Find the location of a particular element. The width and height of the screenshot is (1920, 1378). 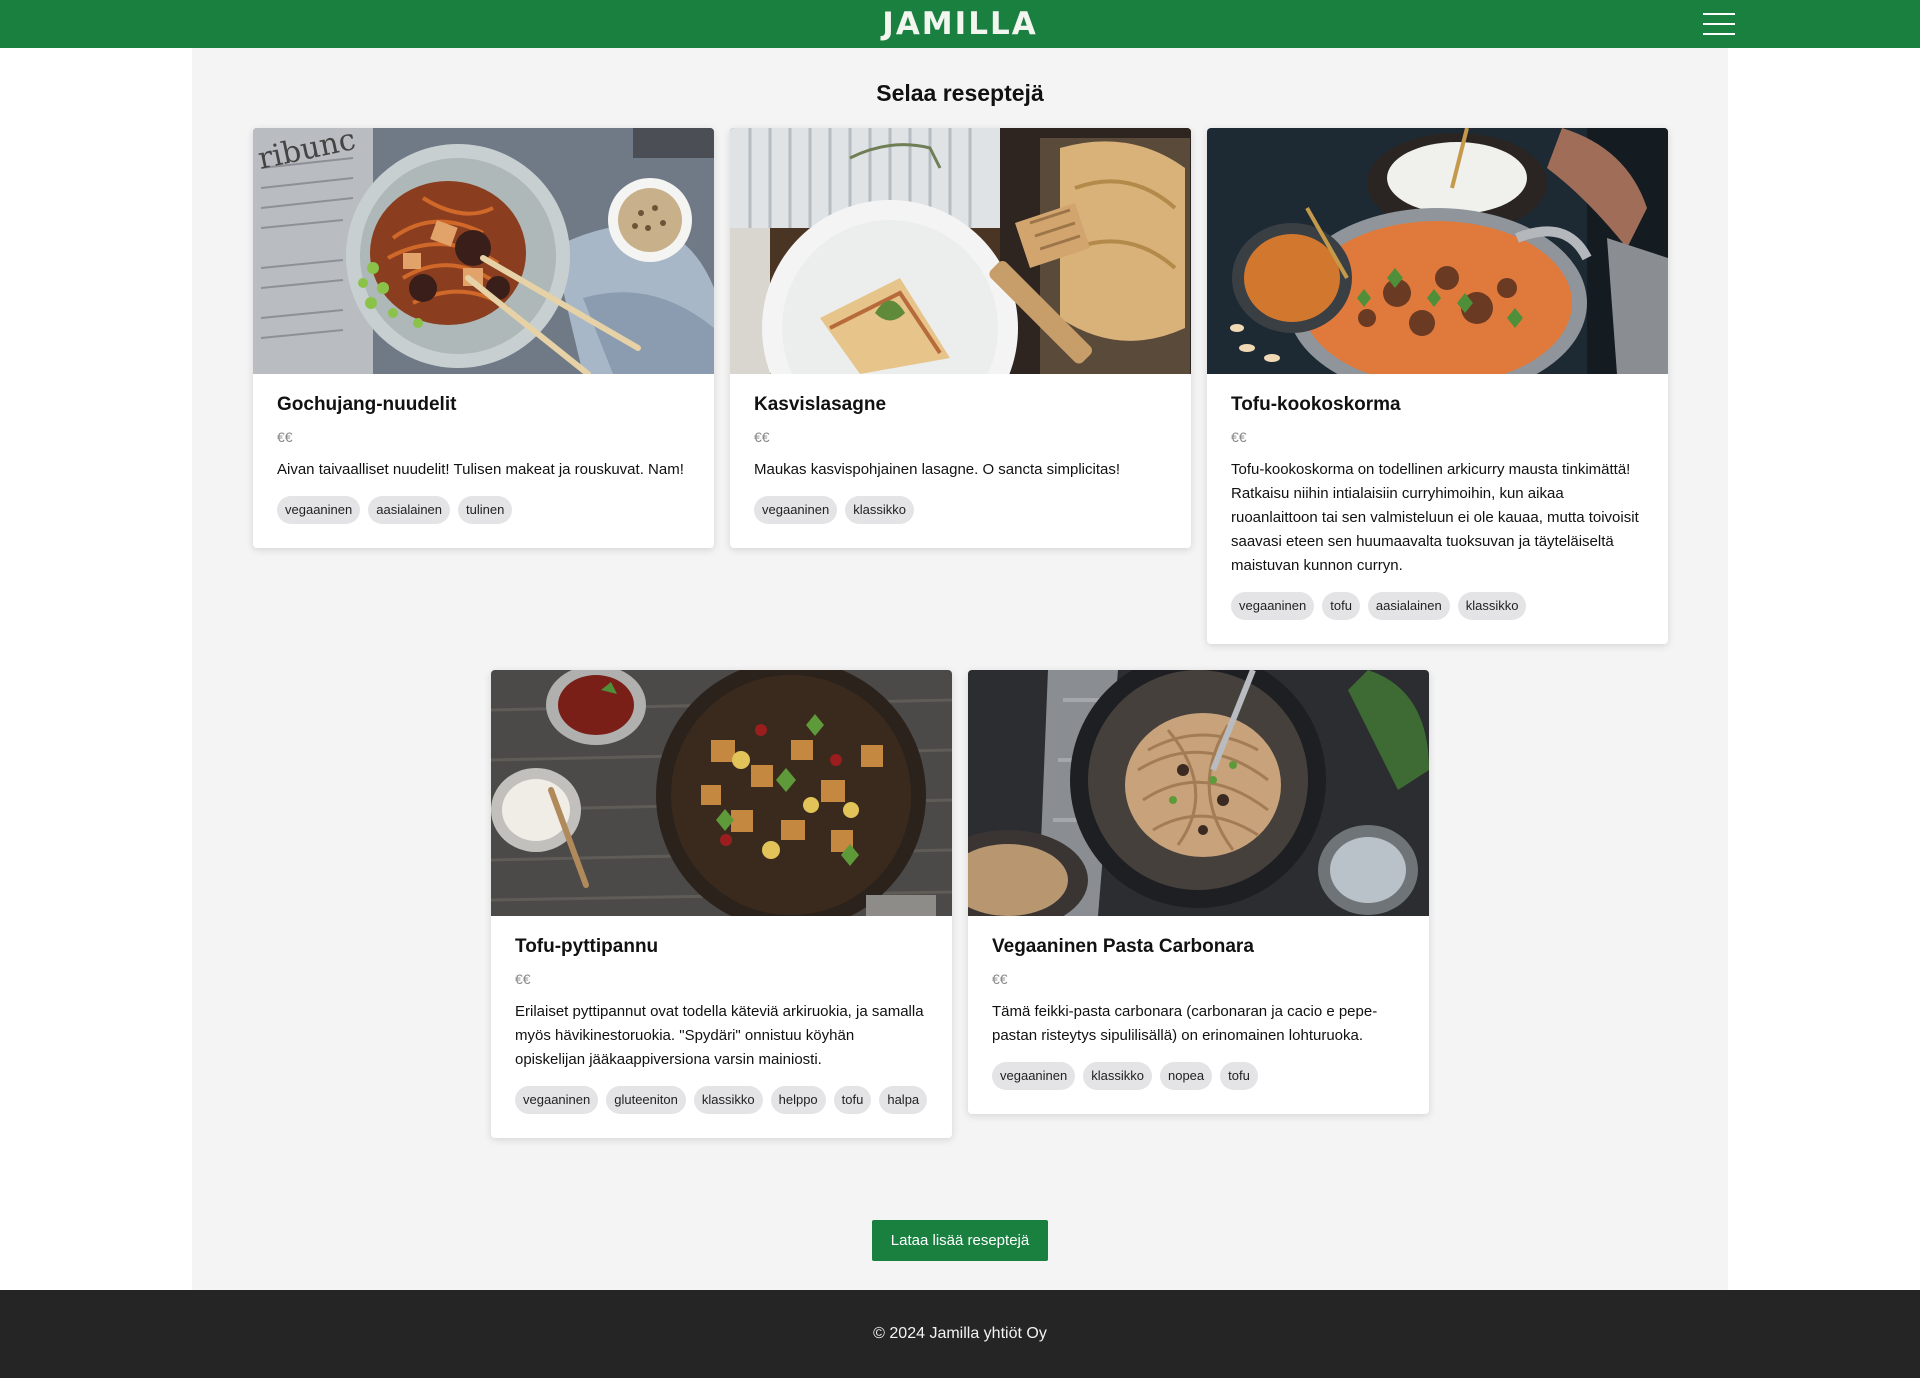

recipe-image-carbonara is located at coordinates (1198, 793).